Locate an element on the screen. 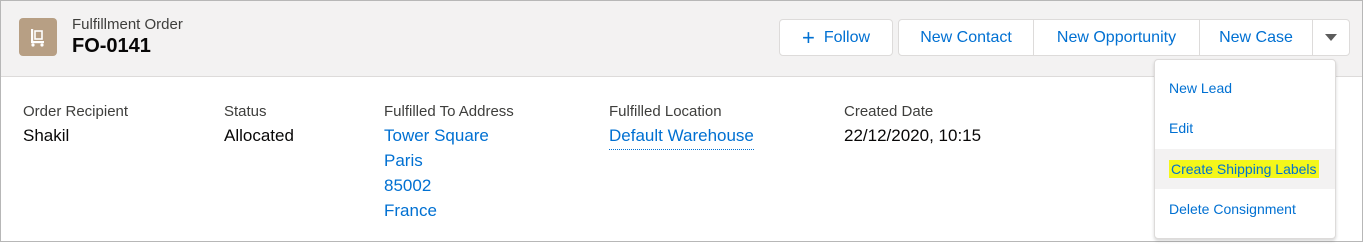 The width and height of the screenshot is (1365, 244). more-actions-button is located at coordinates (1331, 37).